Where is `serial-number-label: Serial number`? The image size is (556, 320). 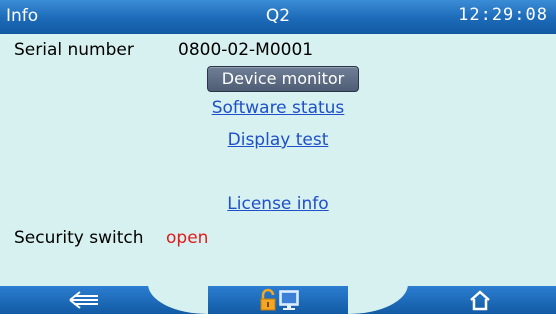
serial-number-label: Serial number is located at coordinates (74, 50).